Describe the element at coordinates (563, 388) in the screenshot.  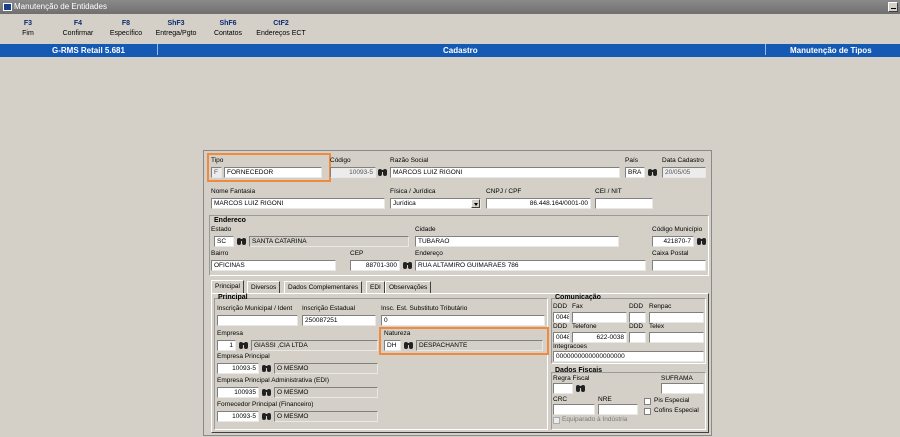
I see `regra-field` at that location.